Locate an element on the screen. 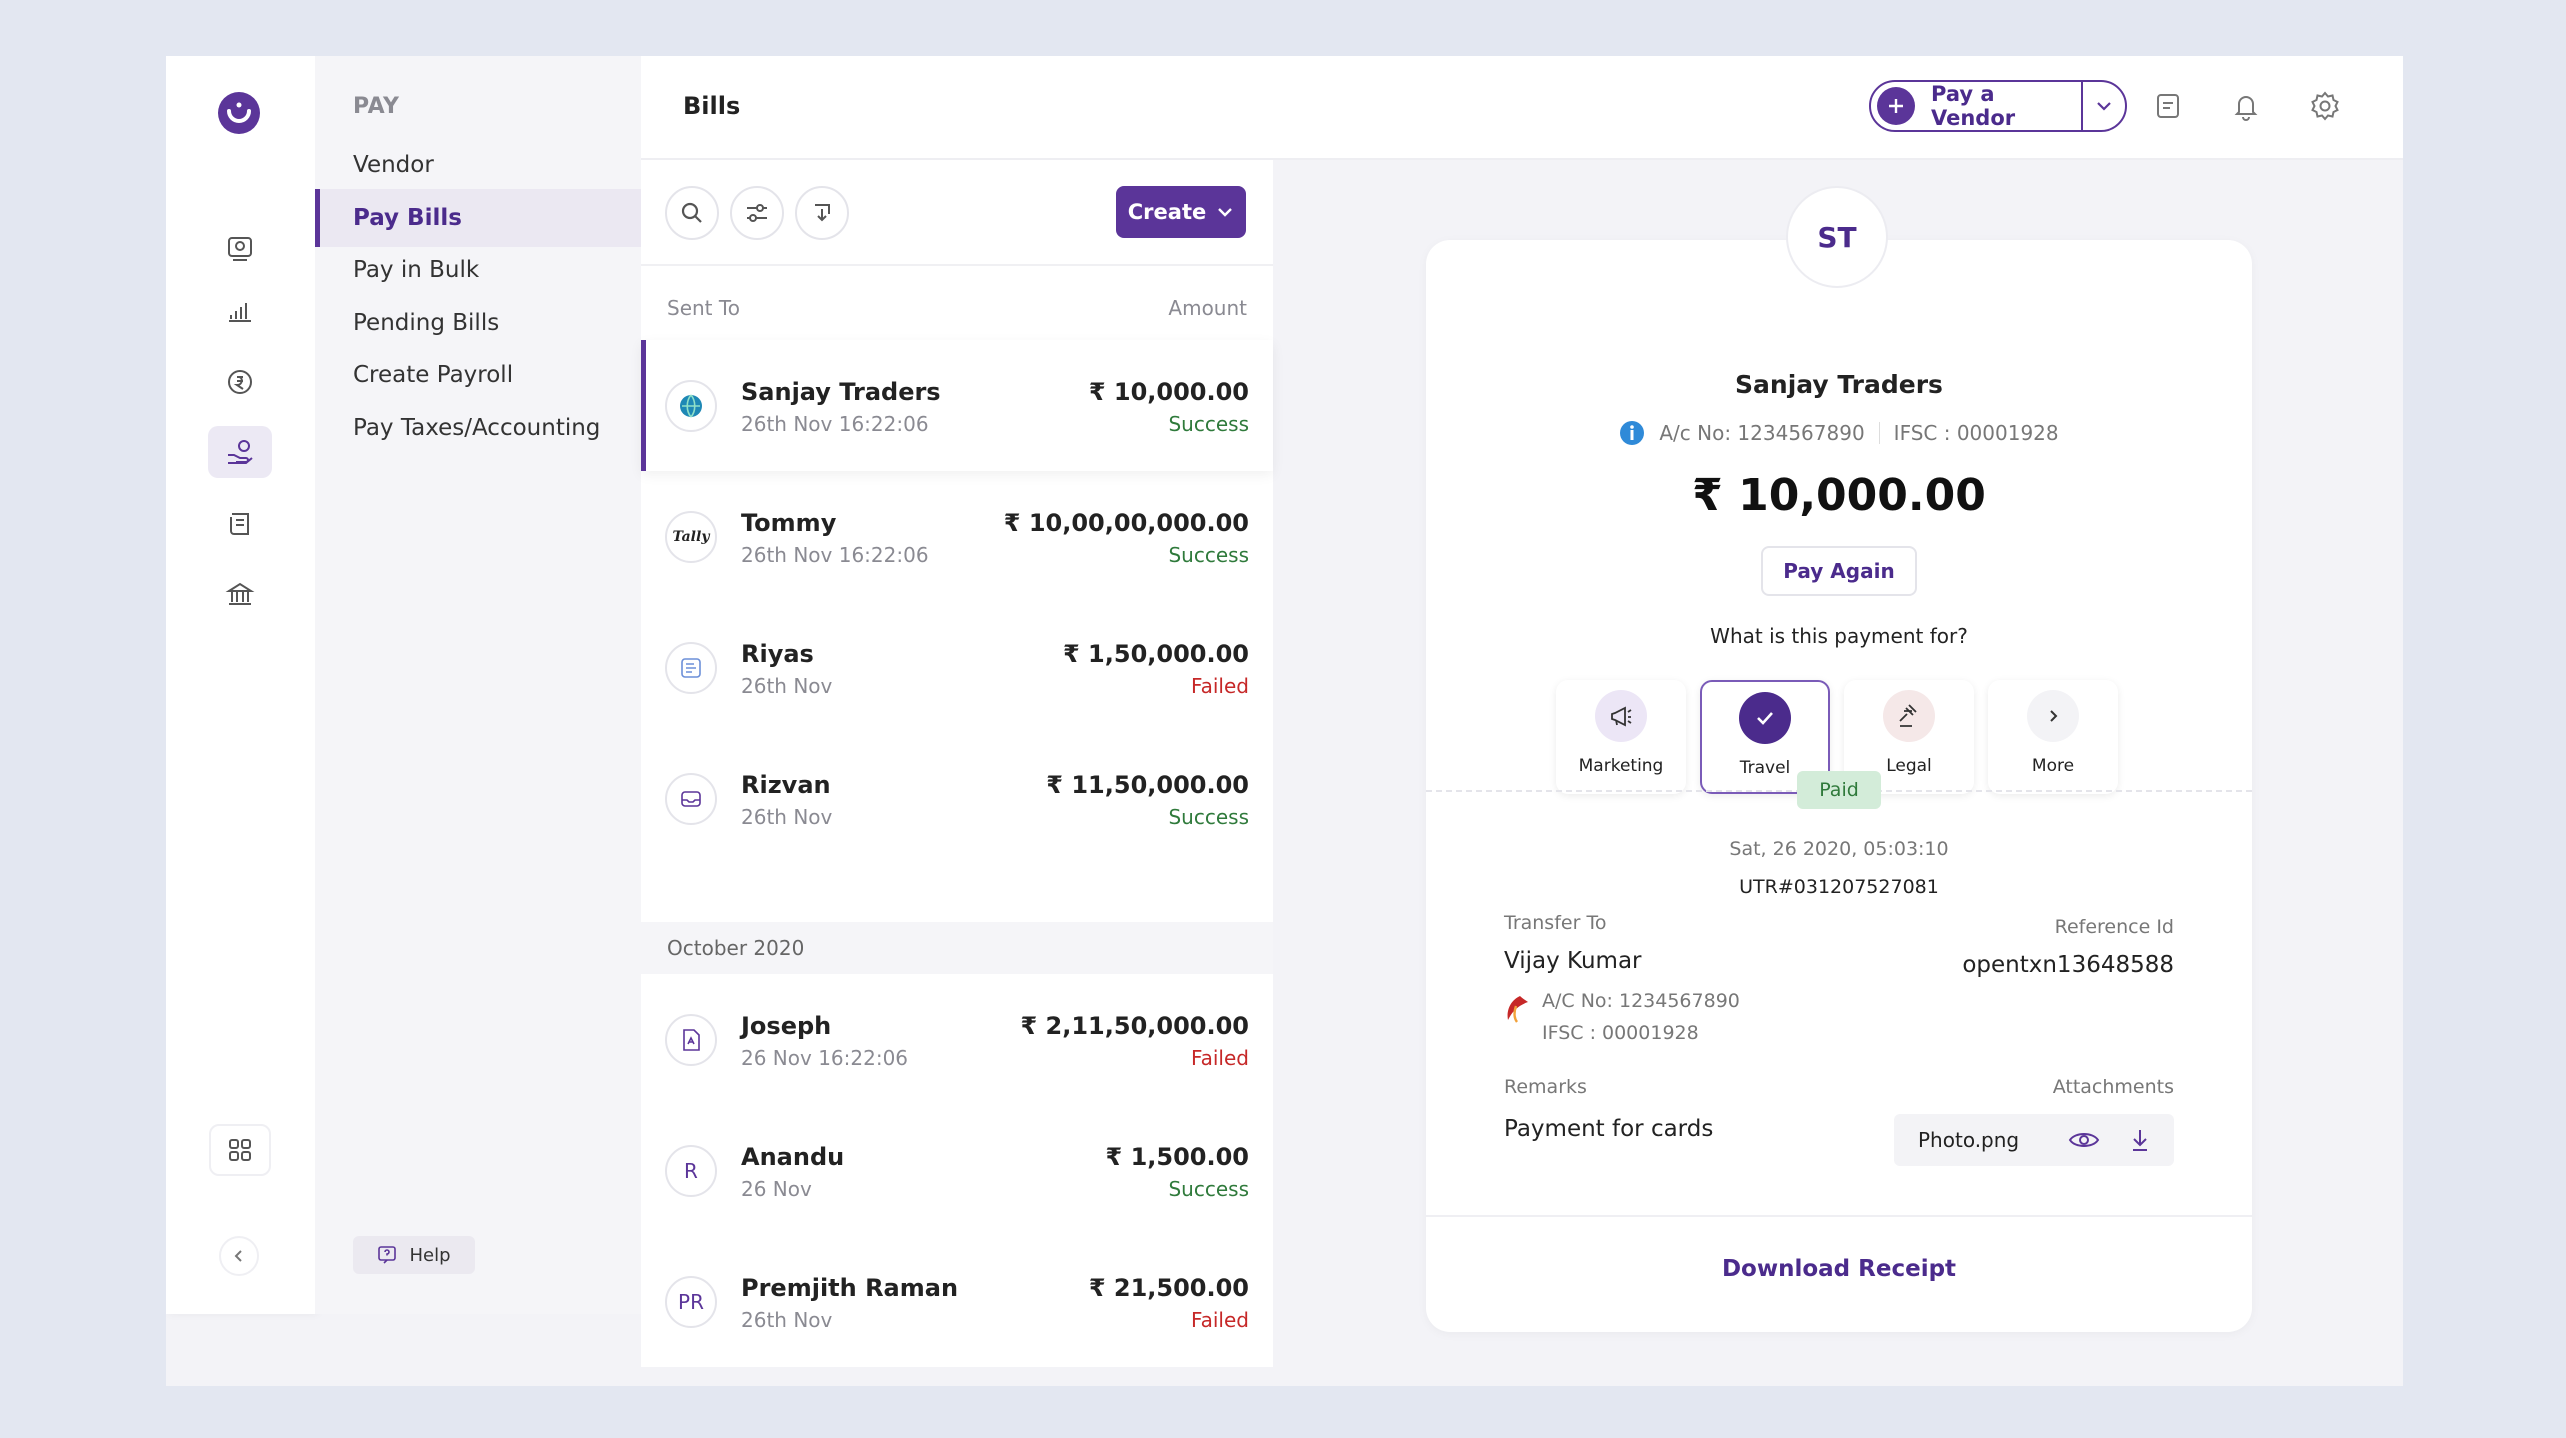 The height and width of the screenshot is (1438, 2566). rail-payments-icon is located at coordinates (240, 382).